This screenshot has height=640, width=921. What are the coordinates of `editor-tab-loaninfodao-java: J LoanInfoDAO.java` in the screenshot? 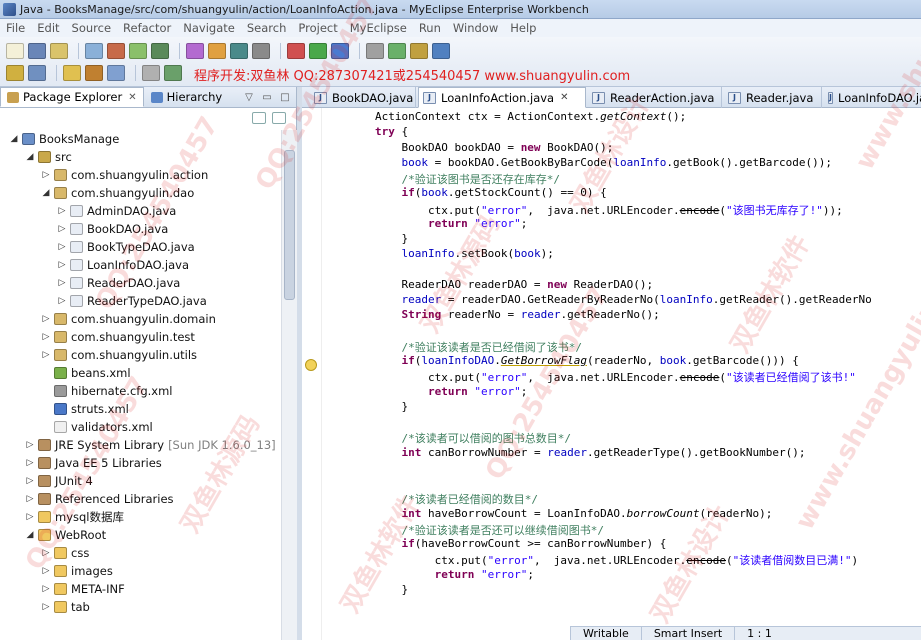 It's located at (872, 97).